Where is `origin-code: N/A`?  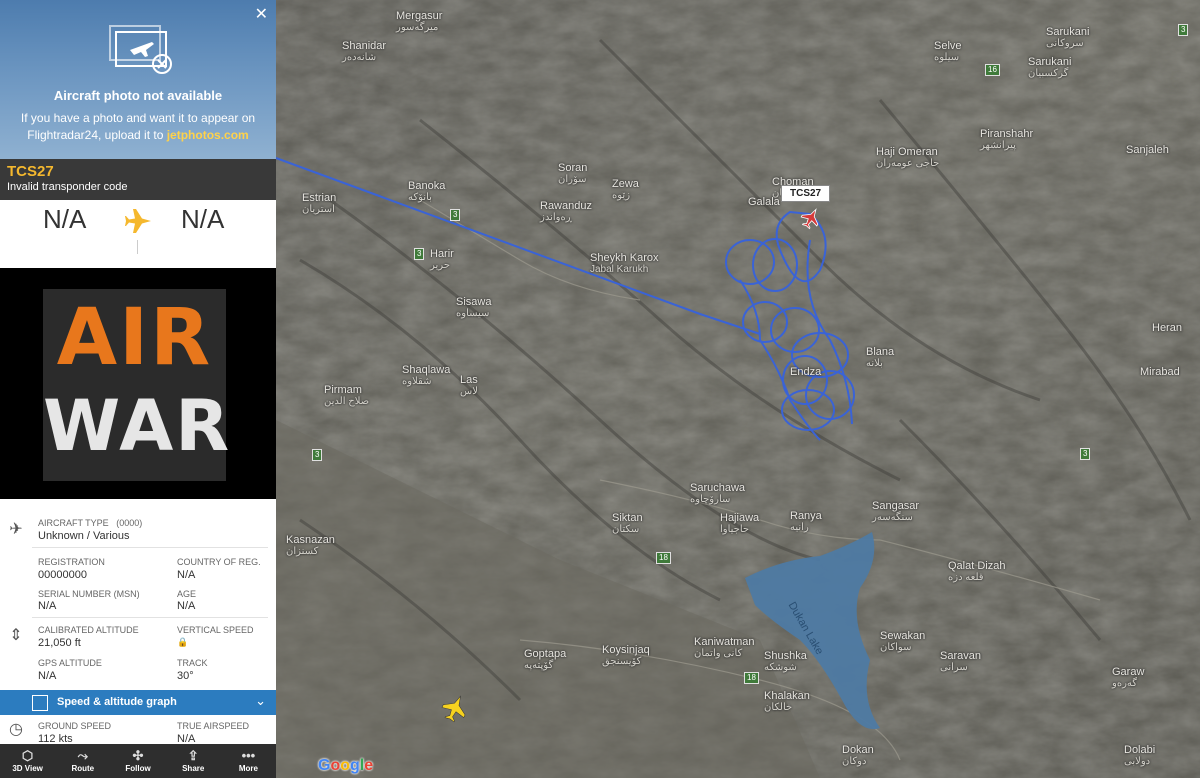 origin-code: N/A is located at coordinates (65, 219).